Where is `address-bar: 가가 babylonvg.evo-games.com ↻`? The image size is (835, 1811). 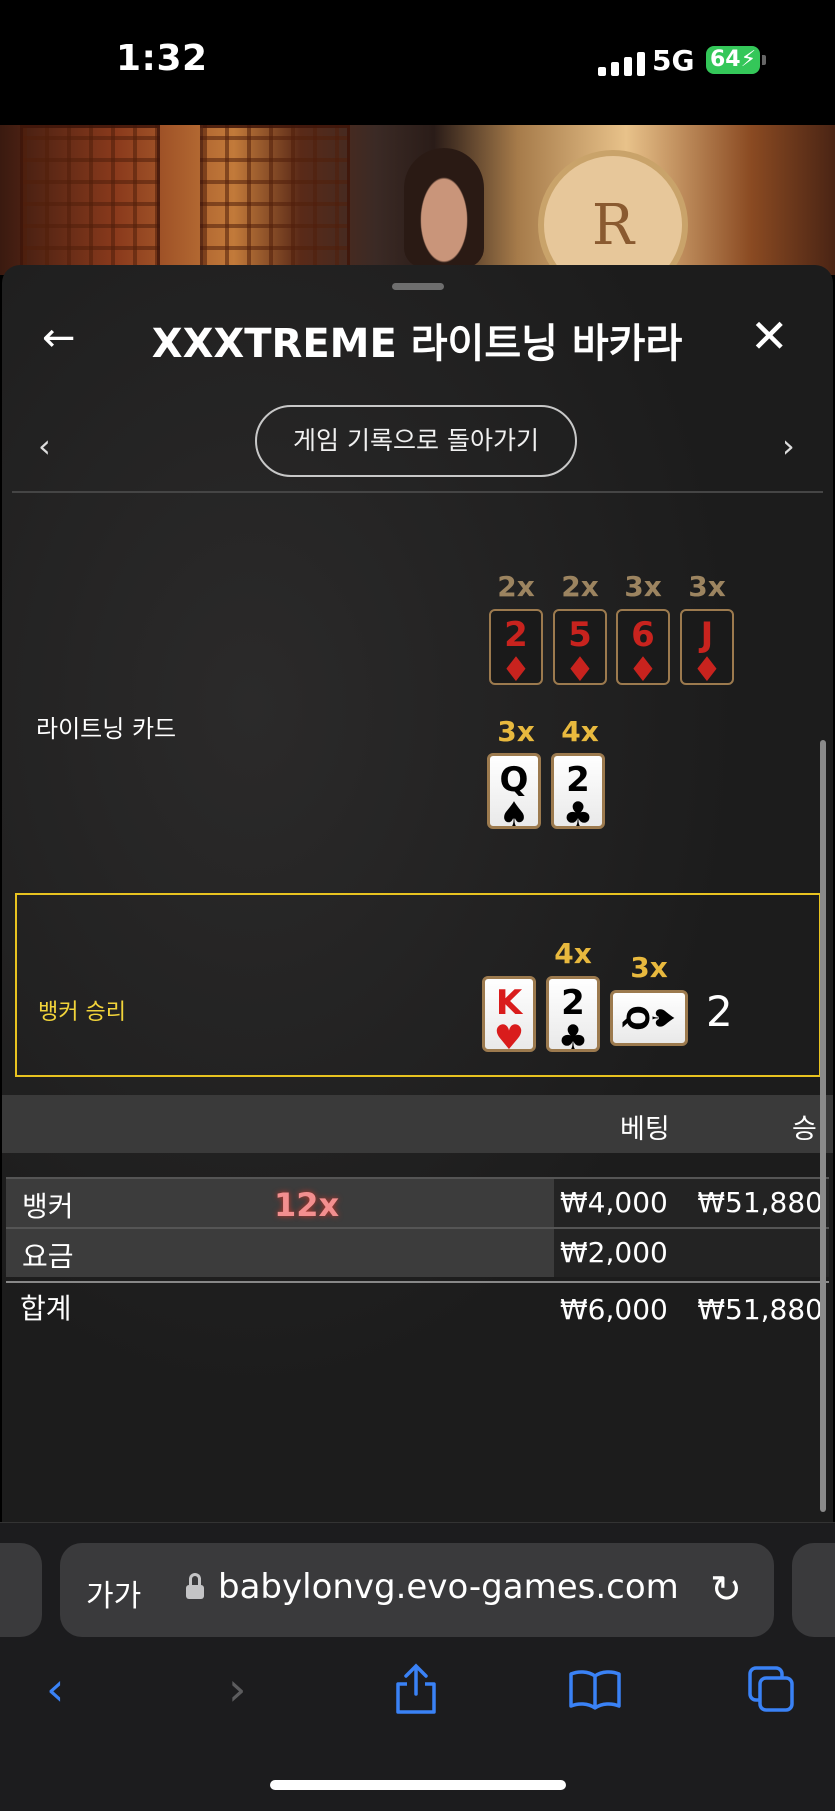
address-bar: 가가 babylonvg.evo-games.com ↻ is located at coordinates (417, 1590).